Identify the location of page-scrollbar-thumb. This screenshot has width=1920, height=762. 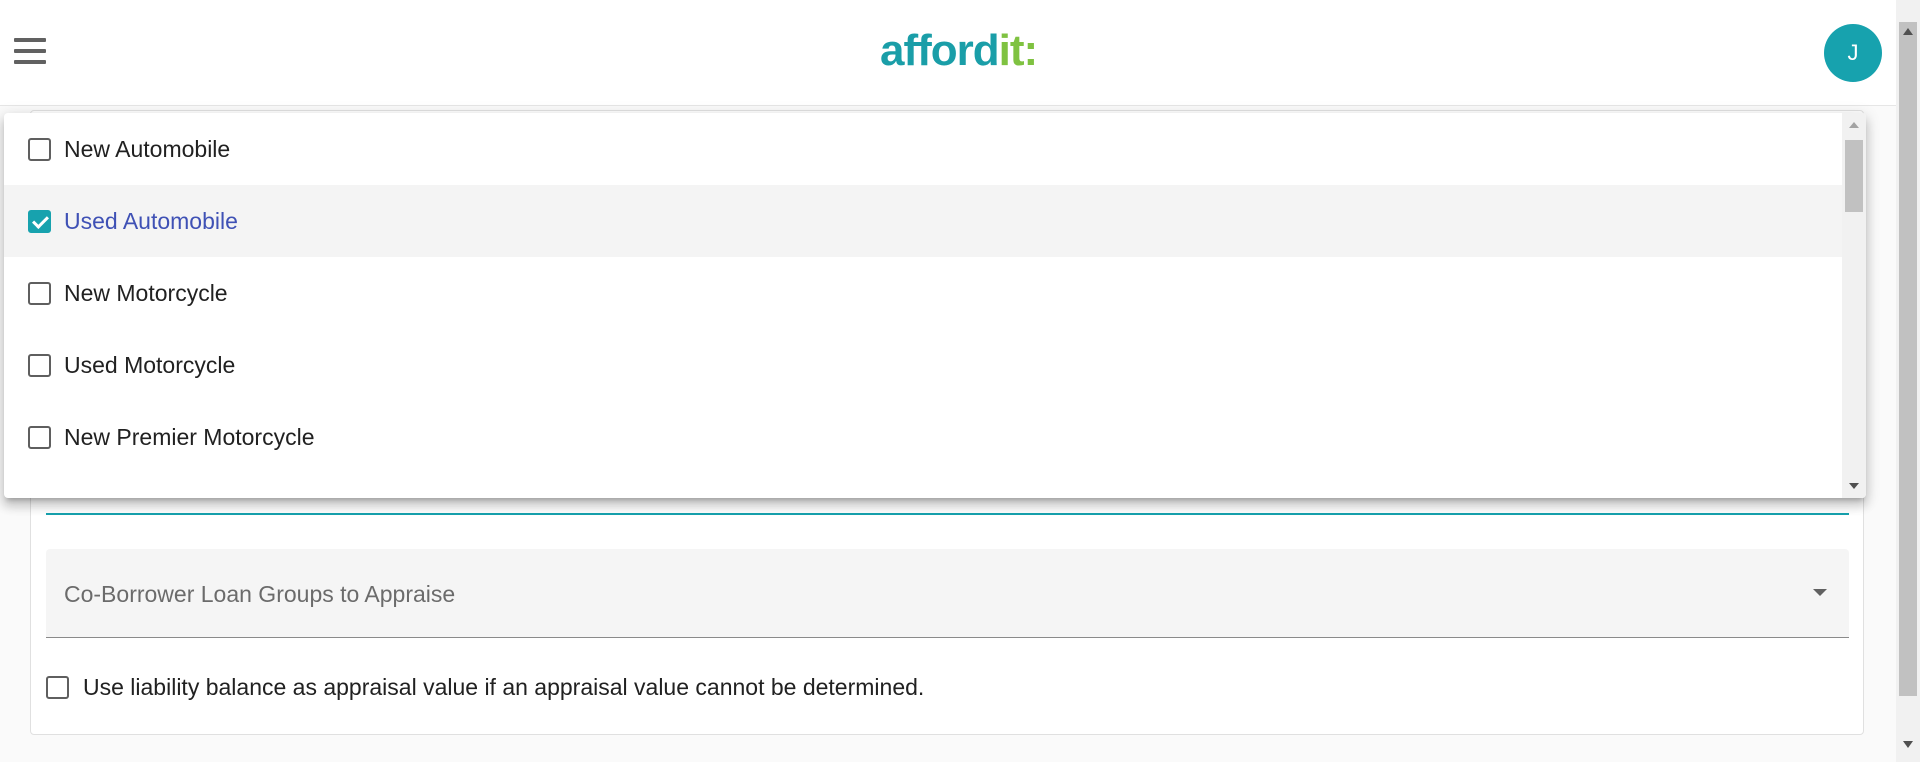
(1908, 359).